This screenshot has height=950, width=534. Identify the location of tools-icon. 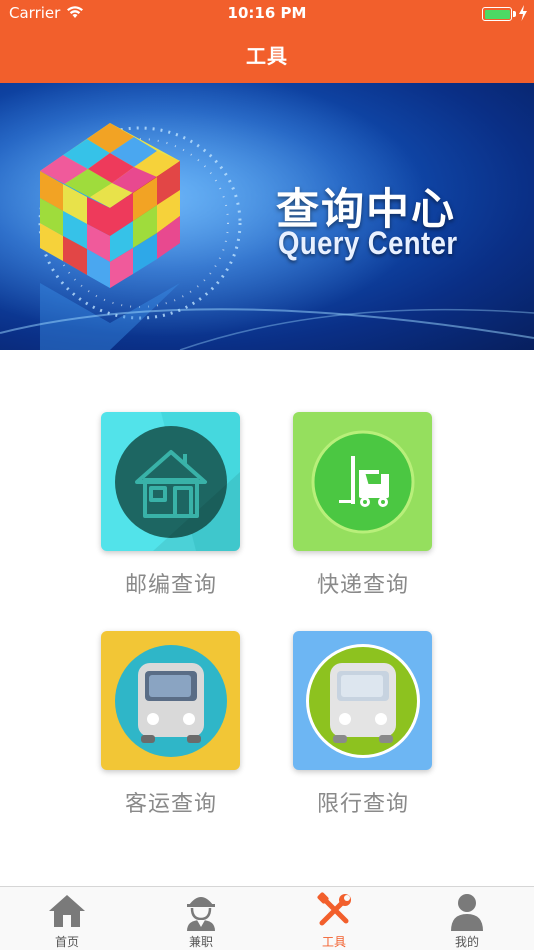
(334, 909).